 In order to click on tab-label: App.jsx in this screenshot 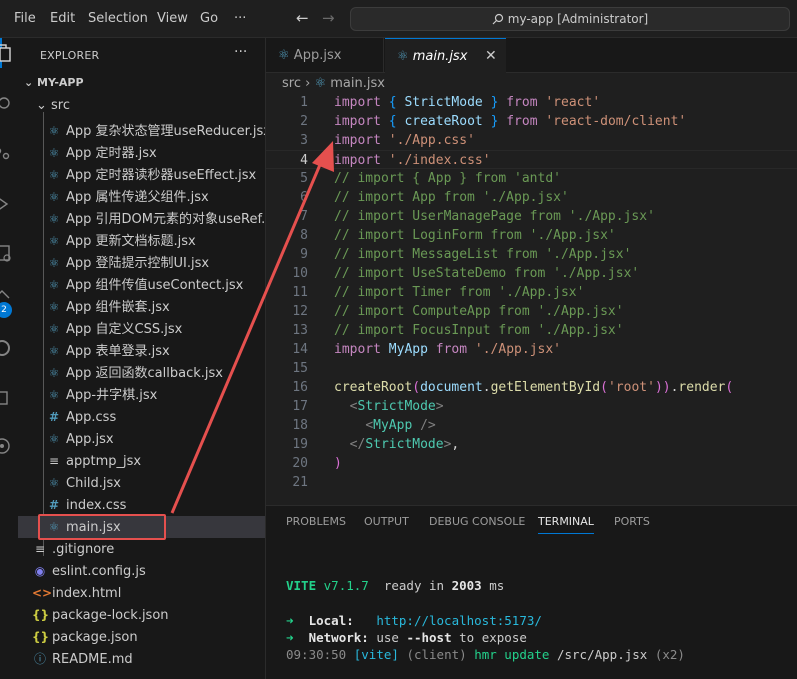, I will do `click(317, 55)`.